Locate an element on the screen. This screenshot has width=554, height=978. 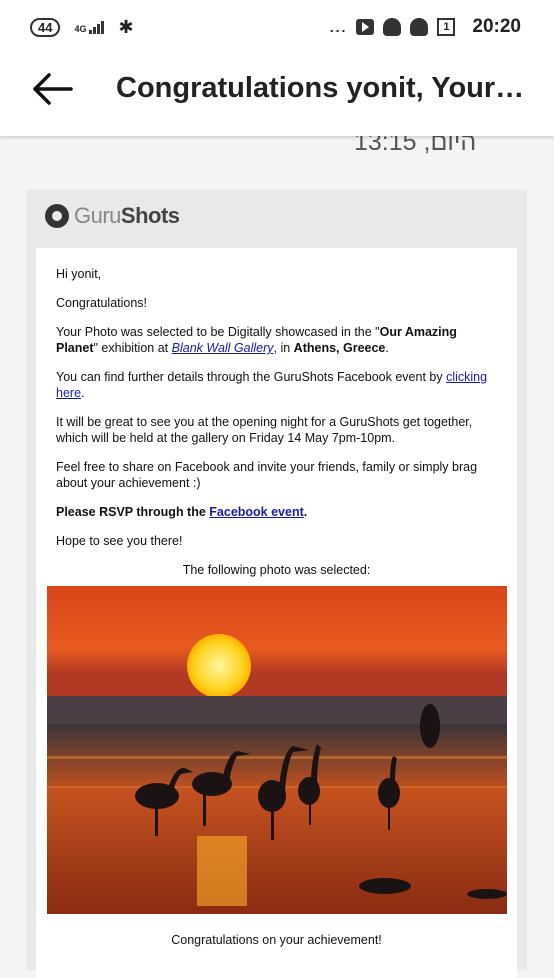
clock: 20:20 is located at coordinates (496, 26).